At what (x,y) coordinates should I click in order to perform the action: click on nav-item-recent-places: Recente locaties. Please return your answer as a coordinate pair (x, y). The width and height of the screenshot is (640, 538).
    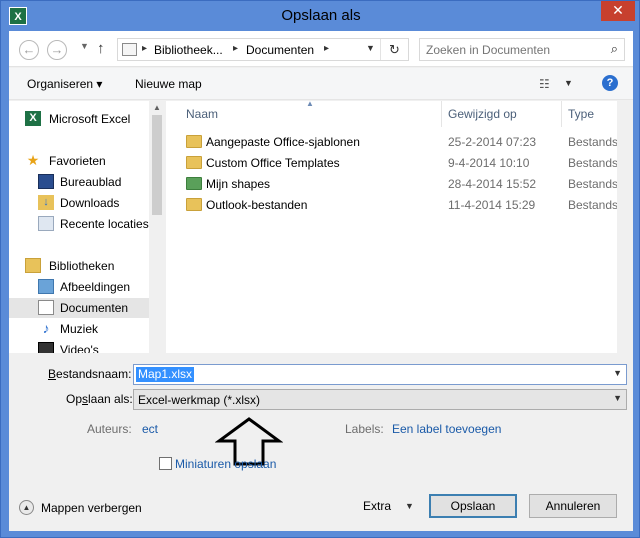
    Looking at the image, I should click on (79, 224).